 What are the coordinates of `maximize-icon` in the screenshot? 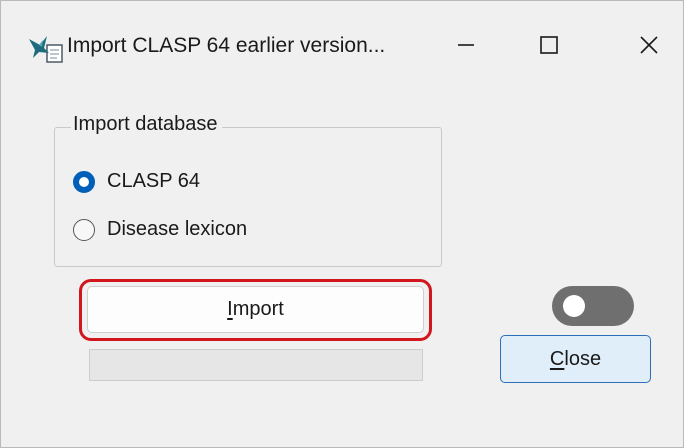 It's located at (549, 47).